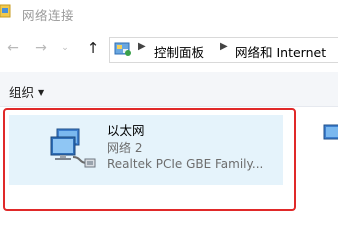  I want to click on address-bar: ▶ 控制面板 ▶ 网络和 Internet, so click(223, 50).